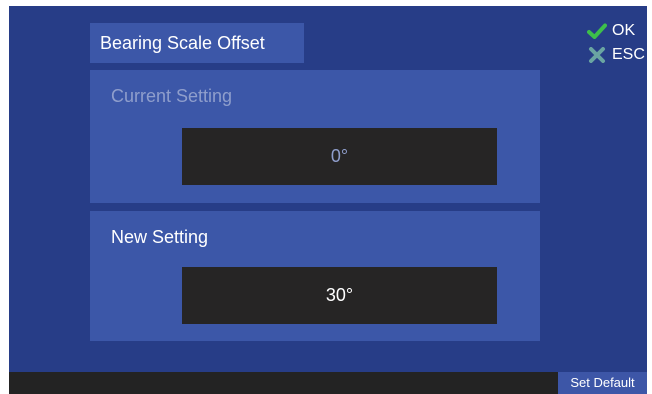  I want to click on current-setting-label: Current Setting, so click(172, 96).